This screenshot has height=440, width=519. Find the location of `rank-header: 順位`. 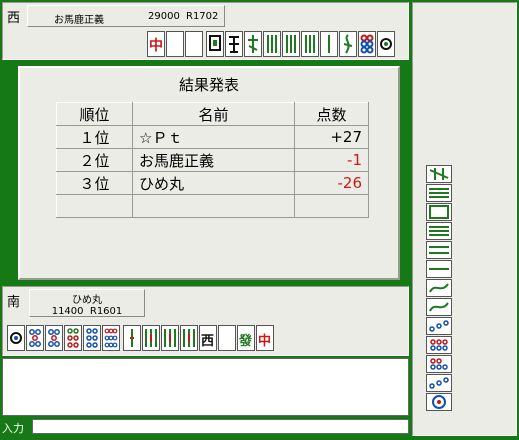

rank-header: 順位 is located at coordinates (94, 114).